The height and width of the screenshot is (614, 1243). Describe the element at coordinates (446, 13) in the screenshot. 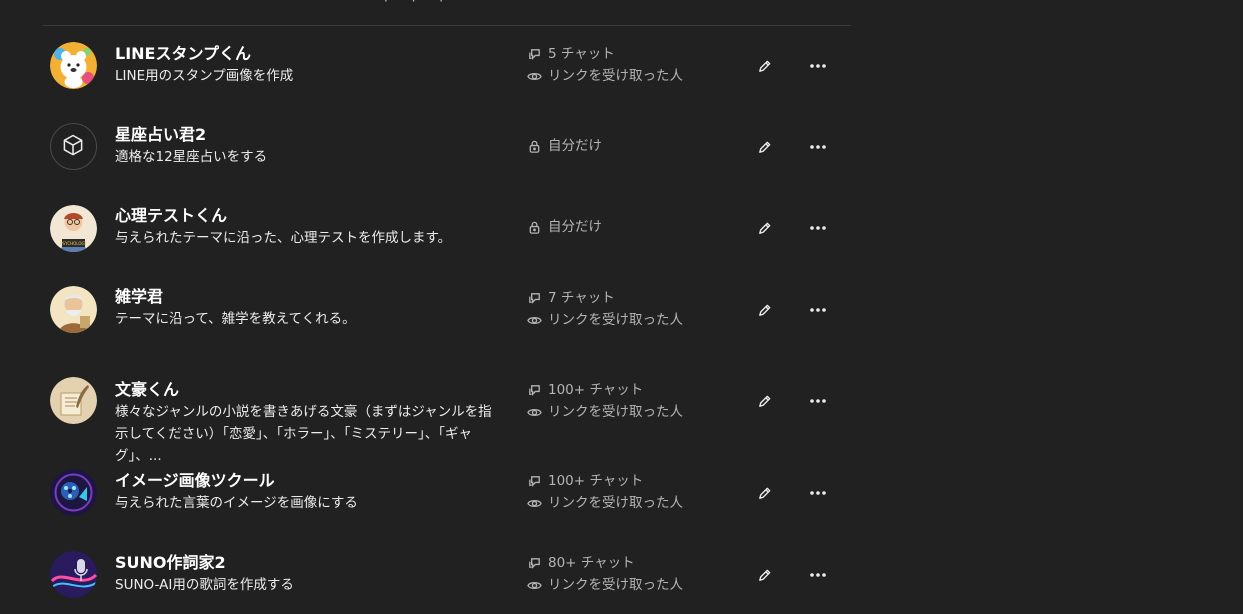

I see `previous-row-partial: · · ·` at that location.